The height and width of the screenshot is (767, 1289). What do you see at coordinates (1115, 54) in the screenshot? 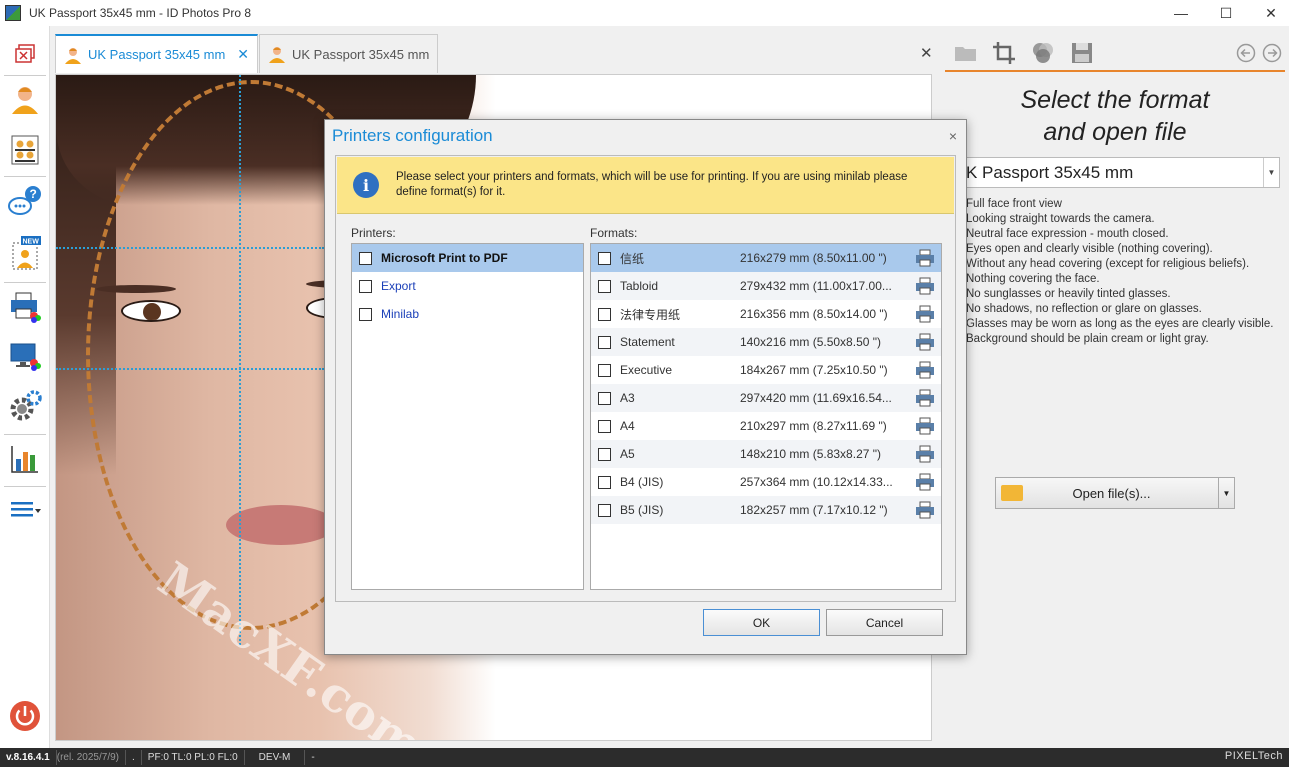
I see `right-toolbar` at bounding box center [1115, 54].